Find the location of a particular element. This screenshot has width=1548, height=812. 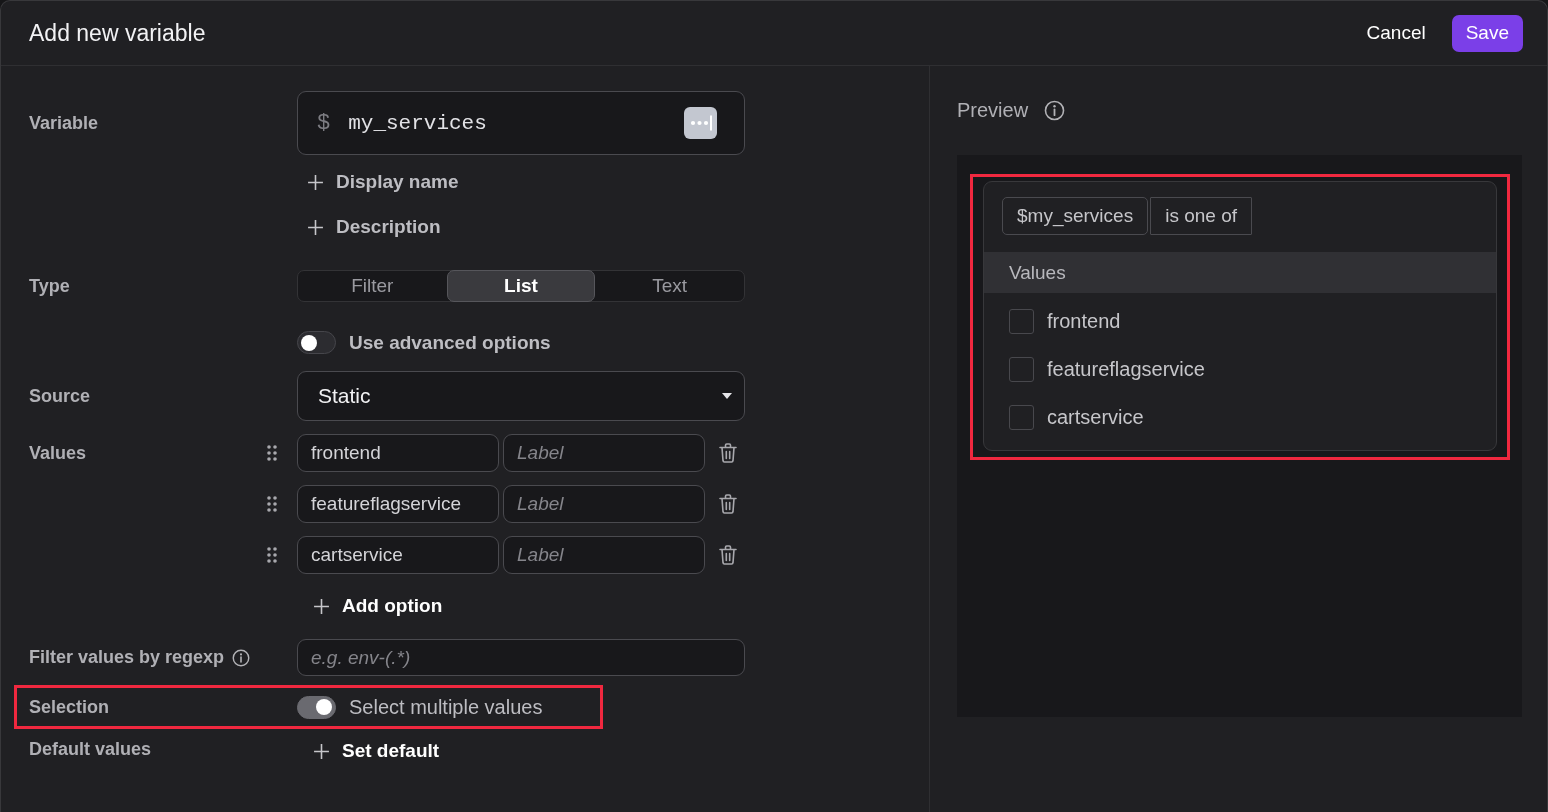

option-label: frontend is located at coordinates (1084, 321).